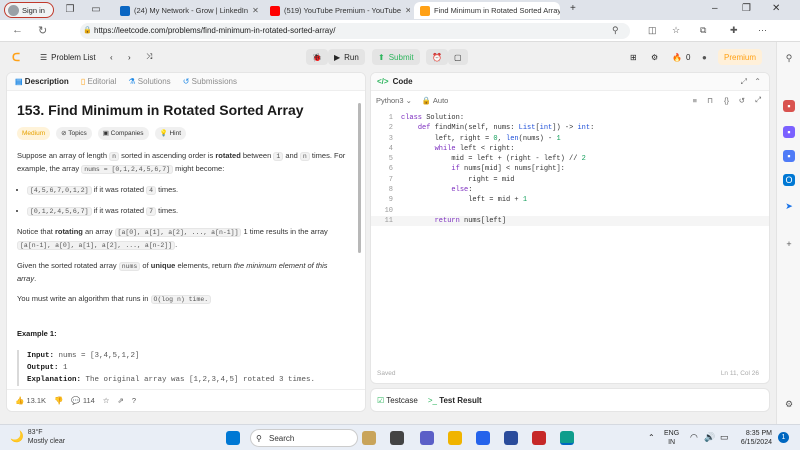 This screenshot has height=450, width=800. Describe the element at coordinates (570, 221) in the screenshot. I see `code-line: 11 return nums[left]` at that location.